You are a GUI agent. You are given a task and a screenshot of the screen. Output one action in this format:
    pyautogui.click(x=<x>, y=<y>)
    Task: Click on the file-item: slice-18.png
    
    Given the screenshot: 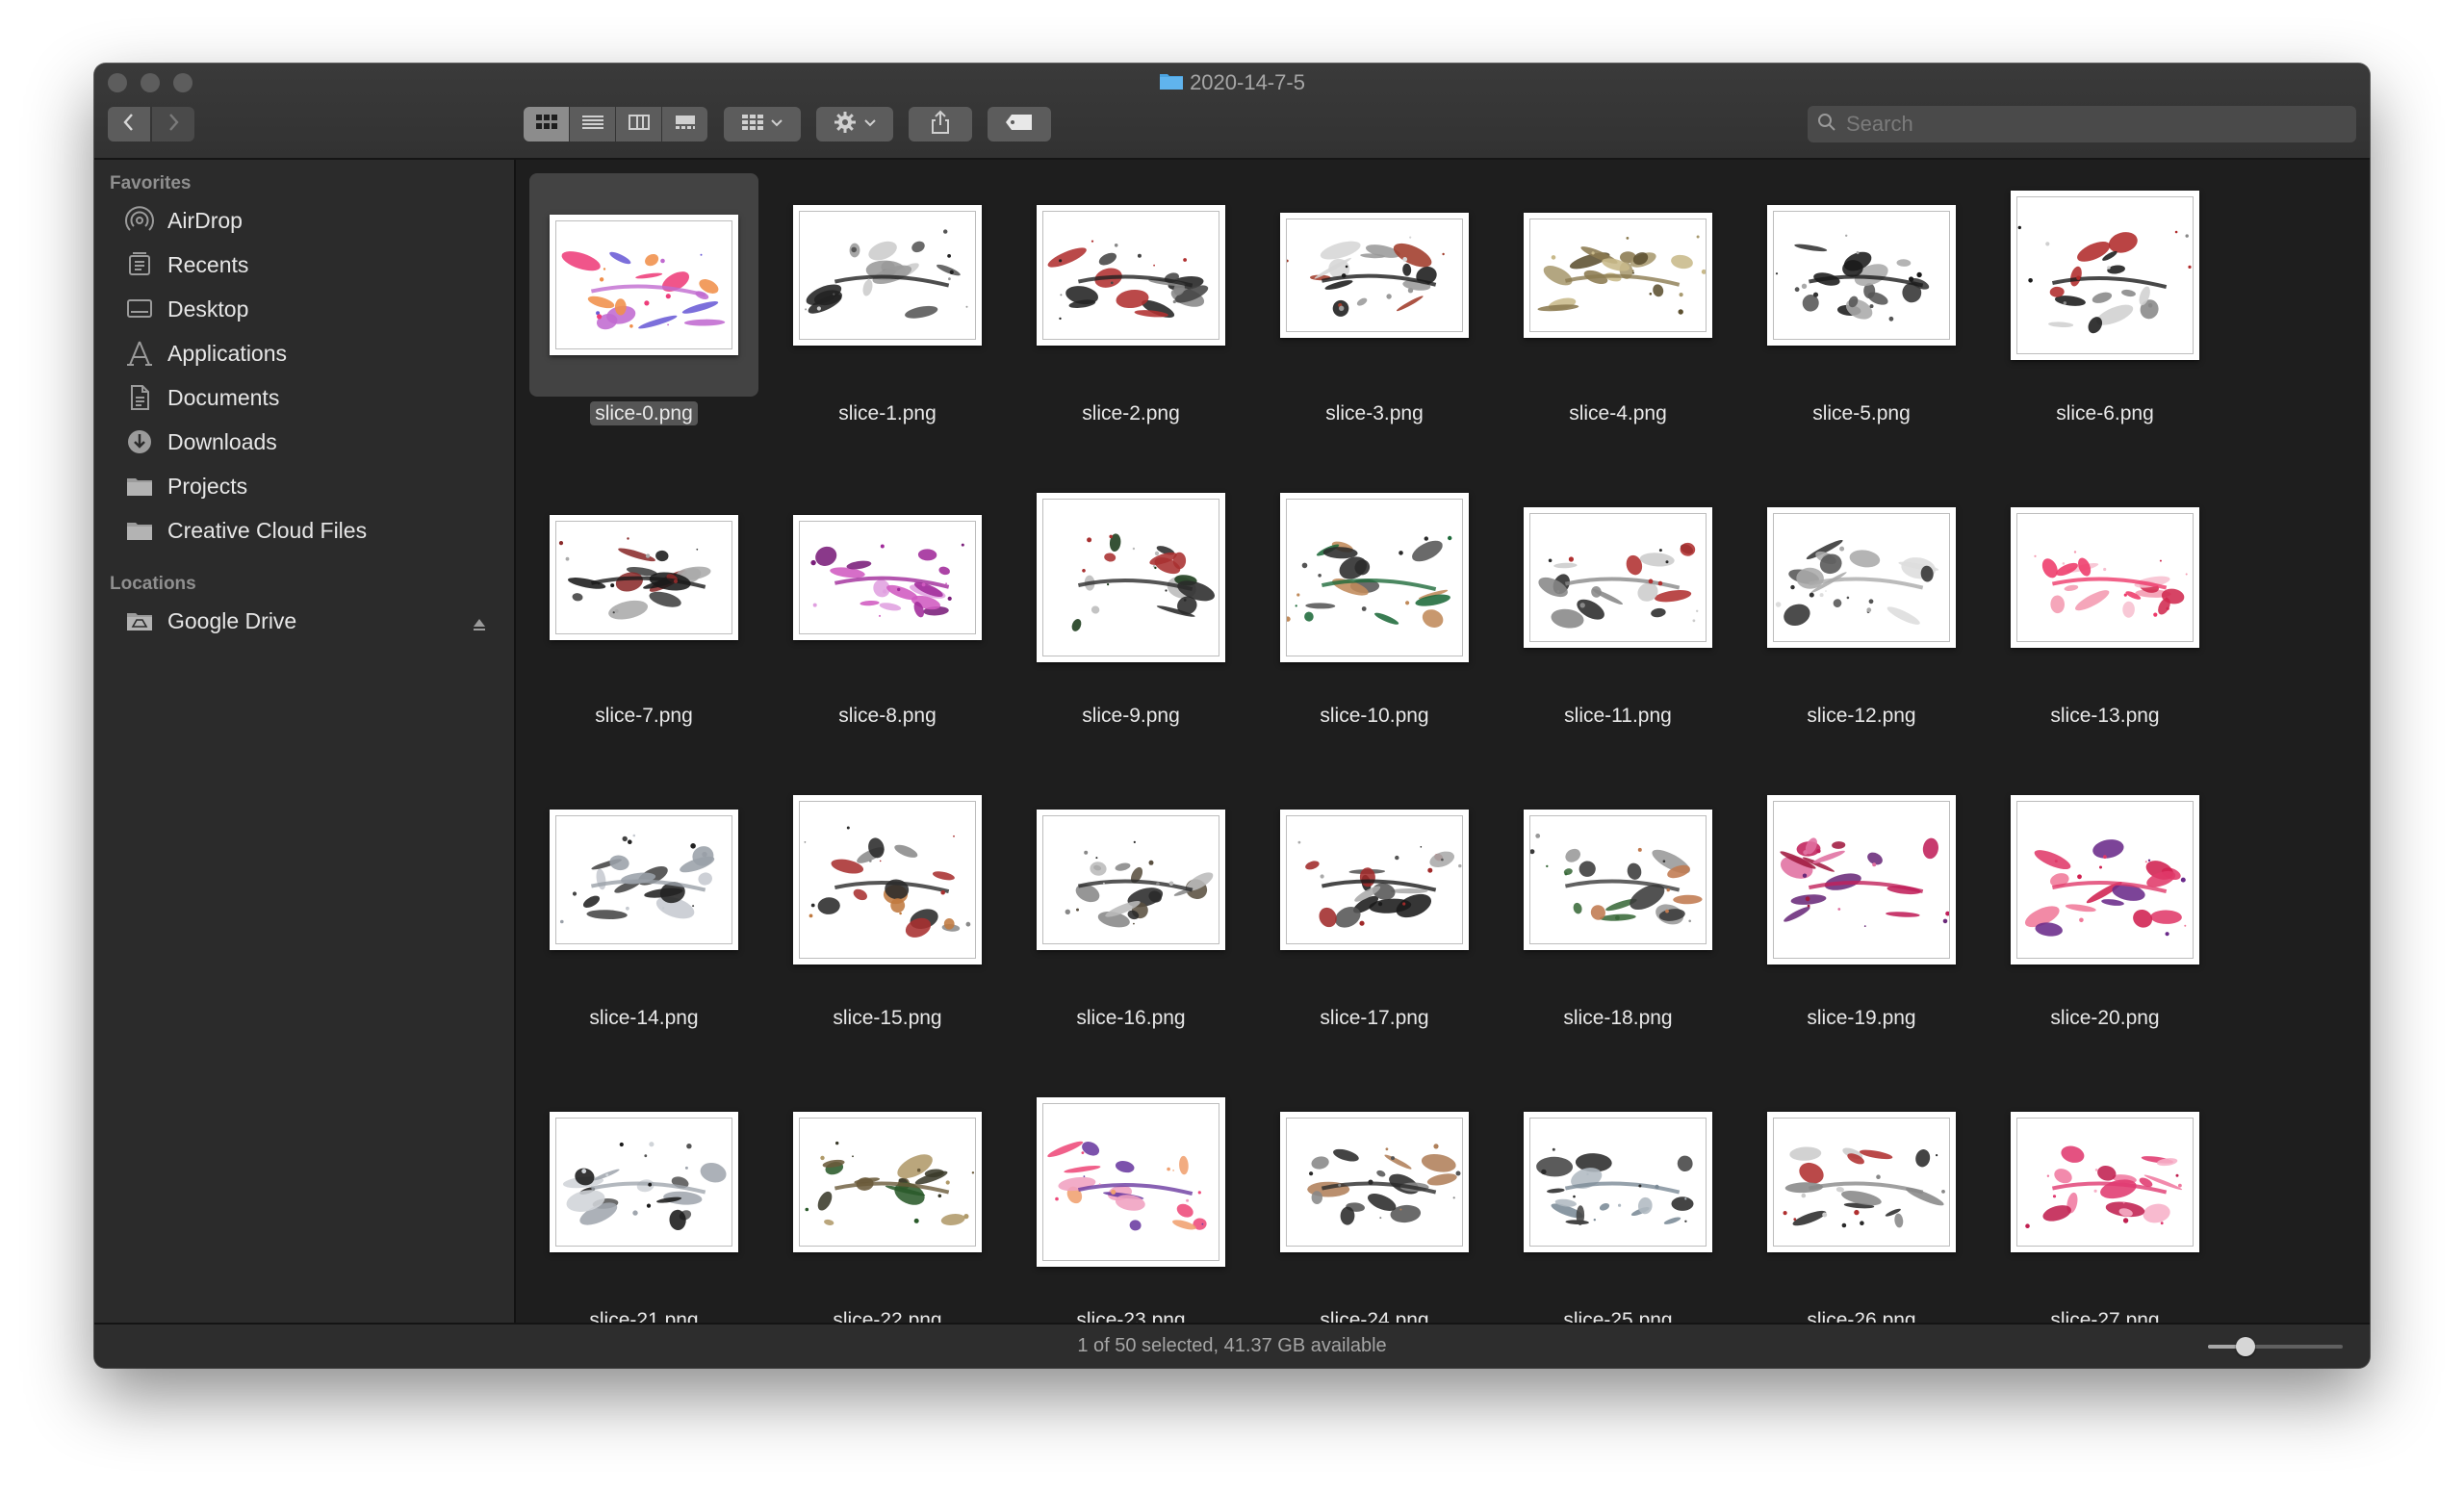 What is the action you would take?
    pyautogui.click(x=1618, y=908)
    